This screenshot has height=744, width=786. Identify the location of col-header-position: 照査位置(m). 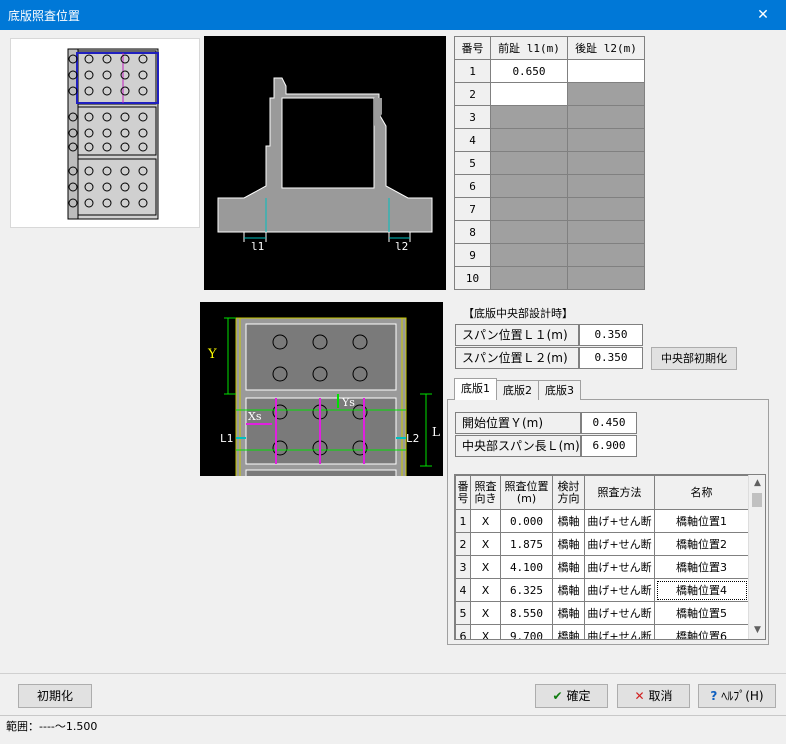
(526, 492).